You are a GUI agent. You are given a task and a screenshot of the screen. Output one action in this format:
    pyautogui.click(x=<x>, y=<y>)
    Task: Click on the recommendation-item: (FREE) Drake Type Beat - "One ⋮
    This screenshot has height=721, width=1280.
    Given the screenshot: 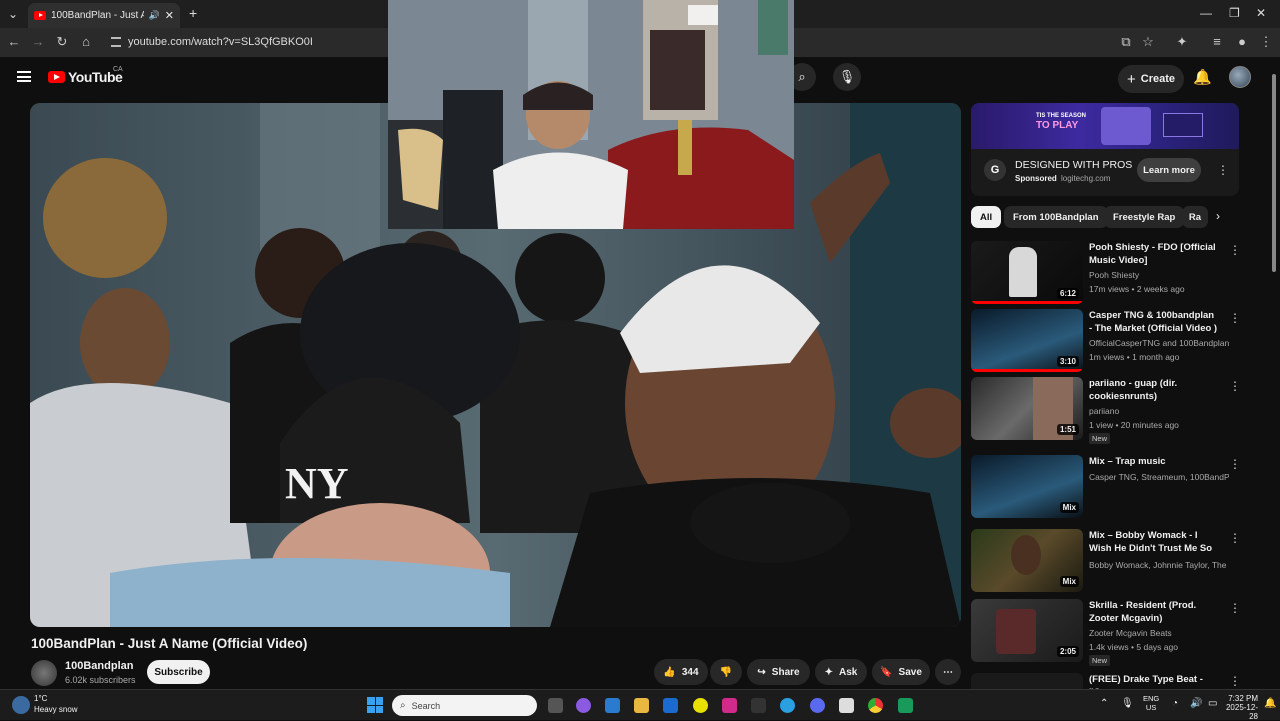 What is the action you would take?
    pyautogui.click(x=1106, y=681)
    